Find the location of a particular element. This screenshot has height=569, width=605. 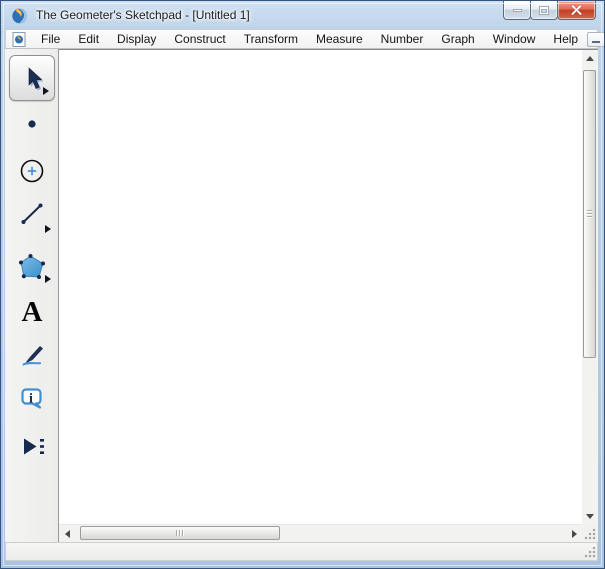

text-tool: A is located at coordinates (32, 312).